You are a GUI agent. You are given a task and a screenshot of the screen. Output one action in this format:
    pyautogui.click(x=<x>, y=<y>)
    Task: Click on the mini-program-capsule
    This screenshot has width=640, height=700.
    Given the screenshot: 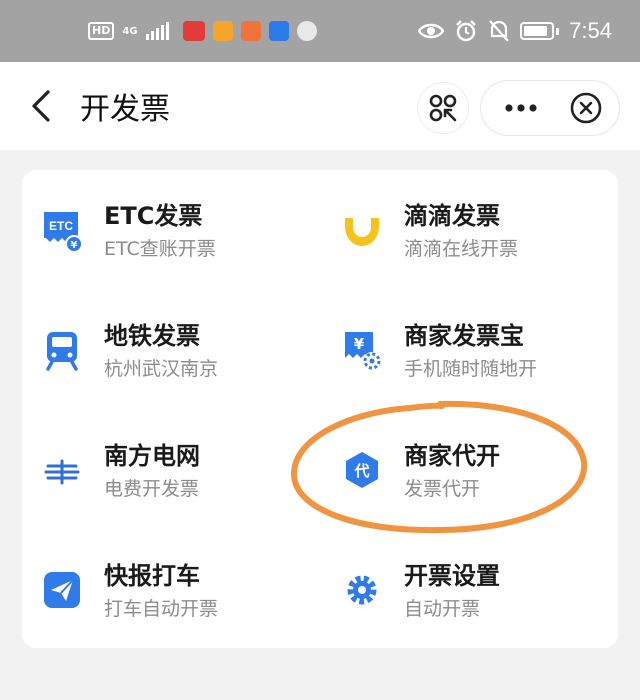 What is the action you would take?
    pyautogui.click(x=550, y=108)
    